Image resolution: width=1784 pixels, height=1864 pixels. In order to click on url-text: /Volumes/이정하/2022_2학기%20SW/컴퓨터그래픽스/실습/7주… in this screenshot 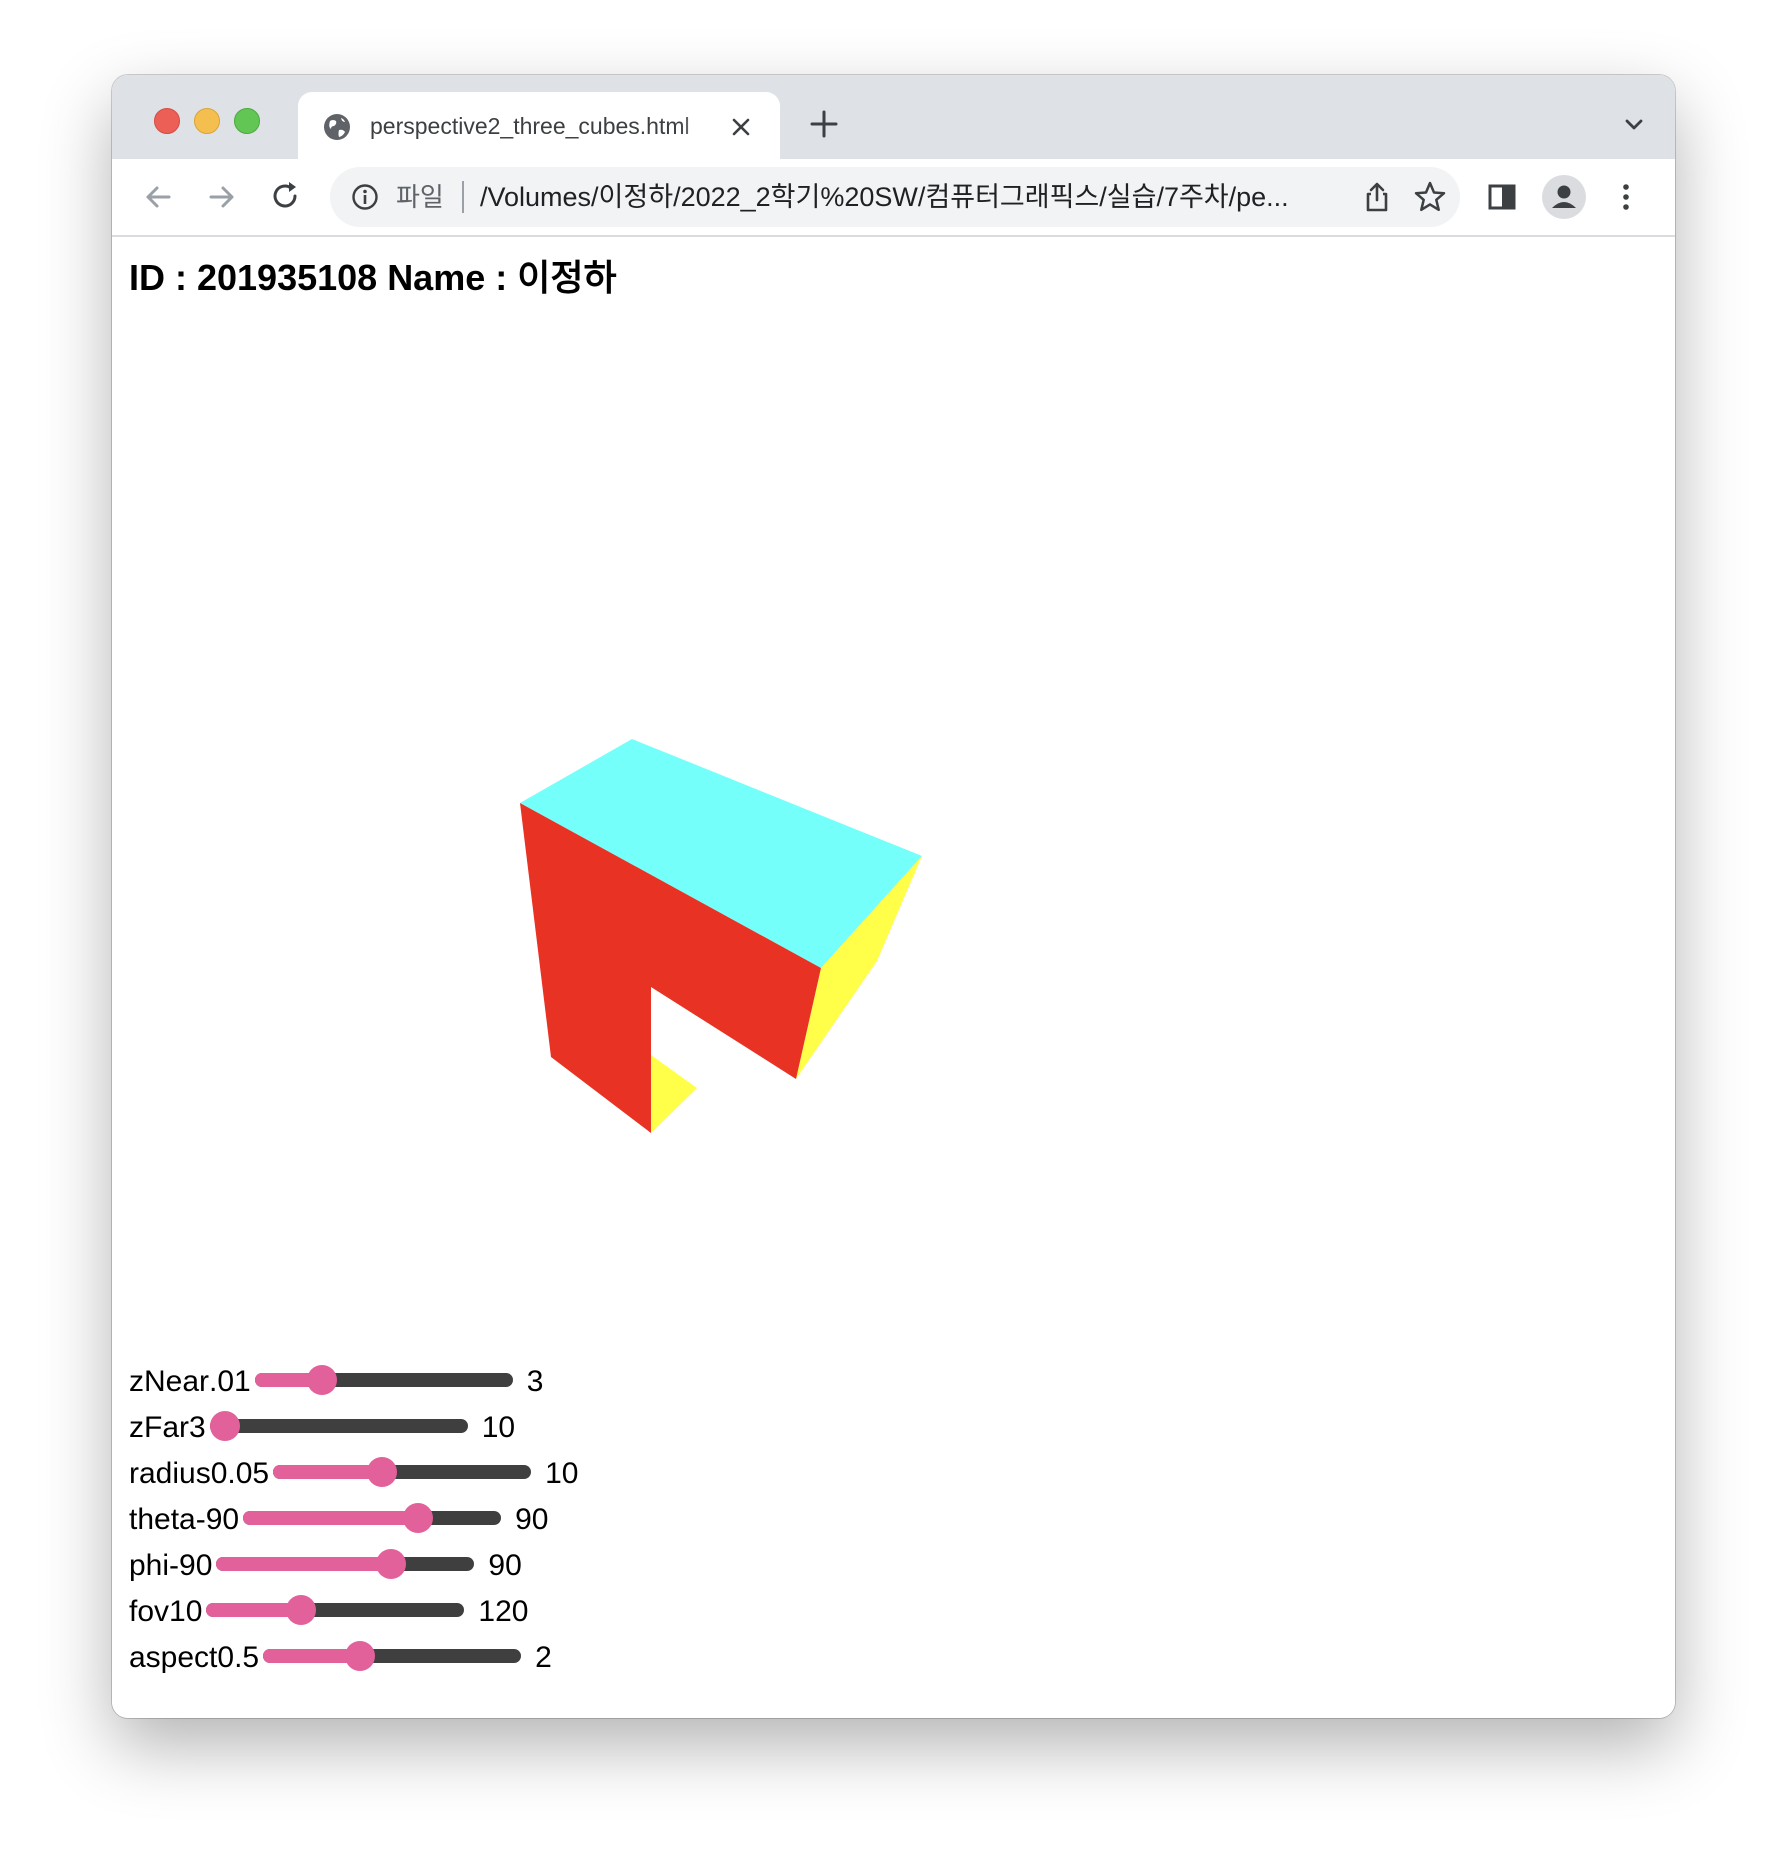, I will do `click(915, 197)`.